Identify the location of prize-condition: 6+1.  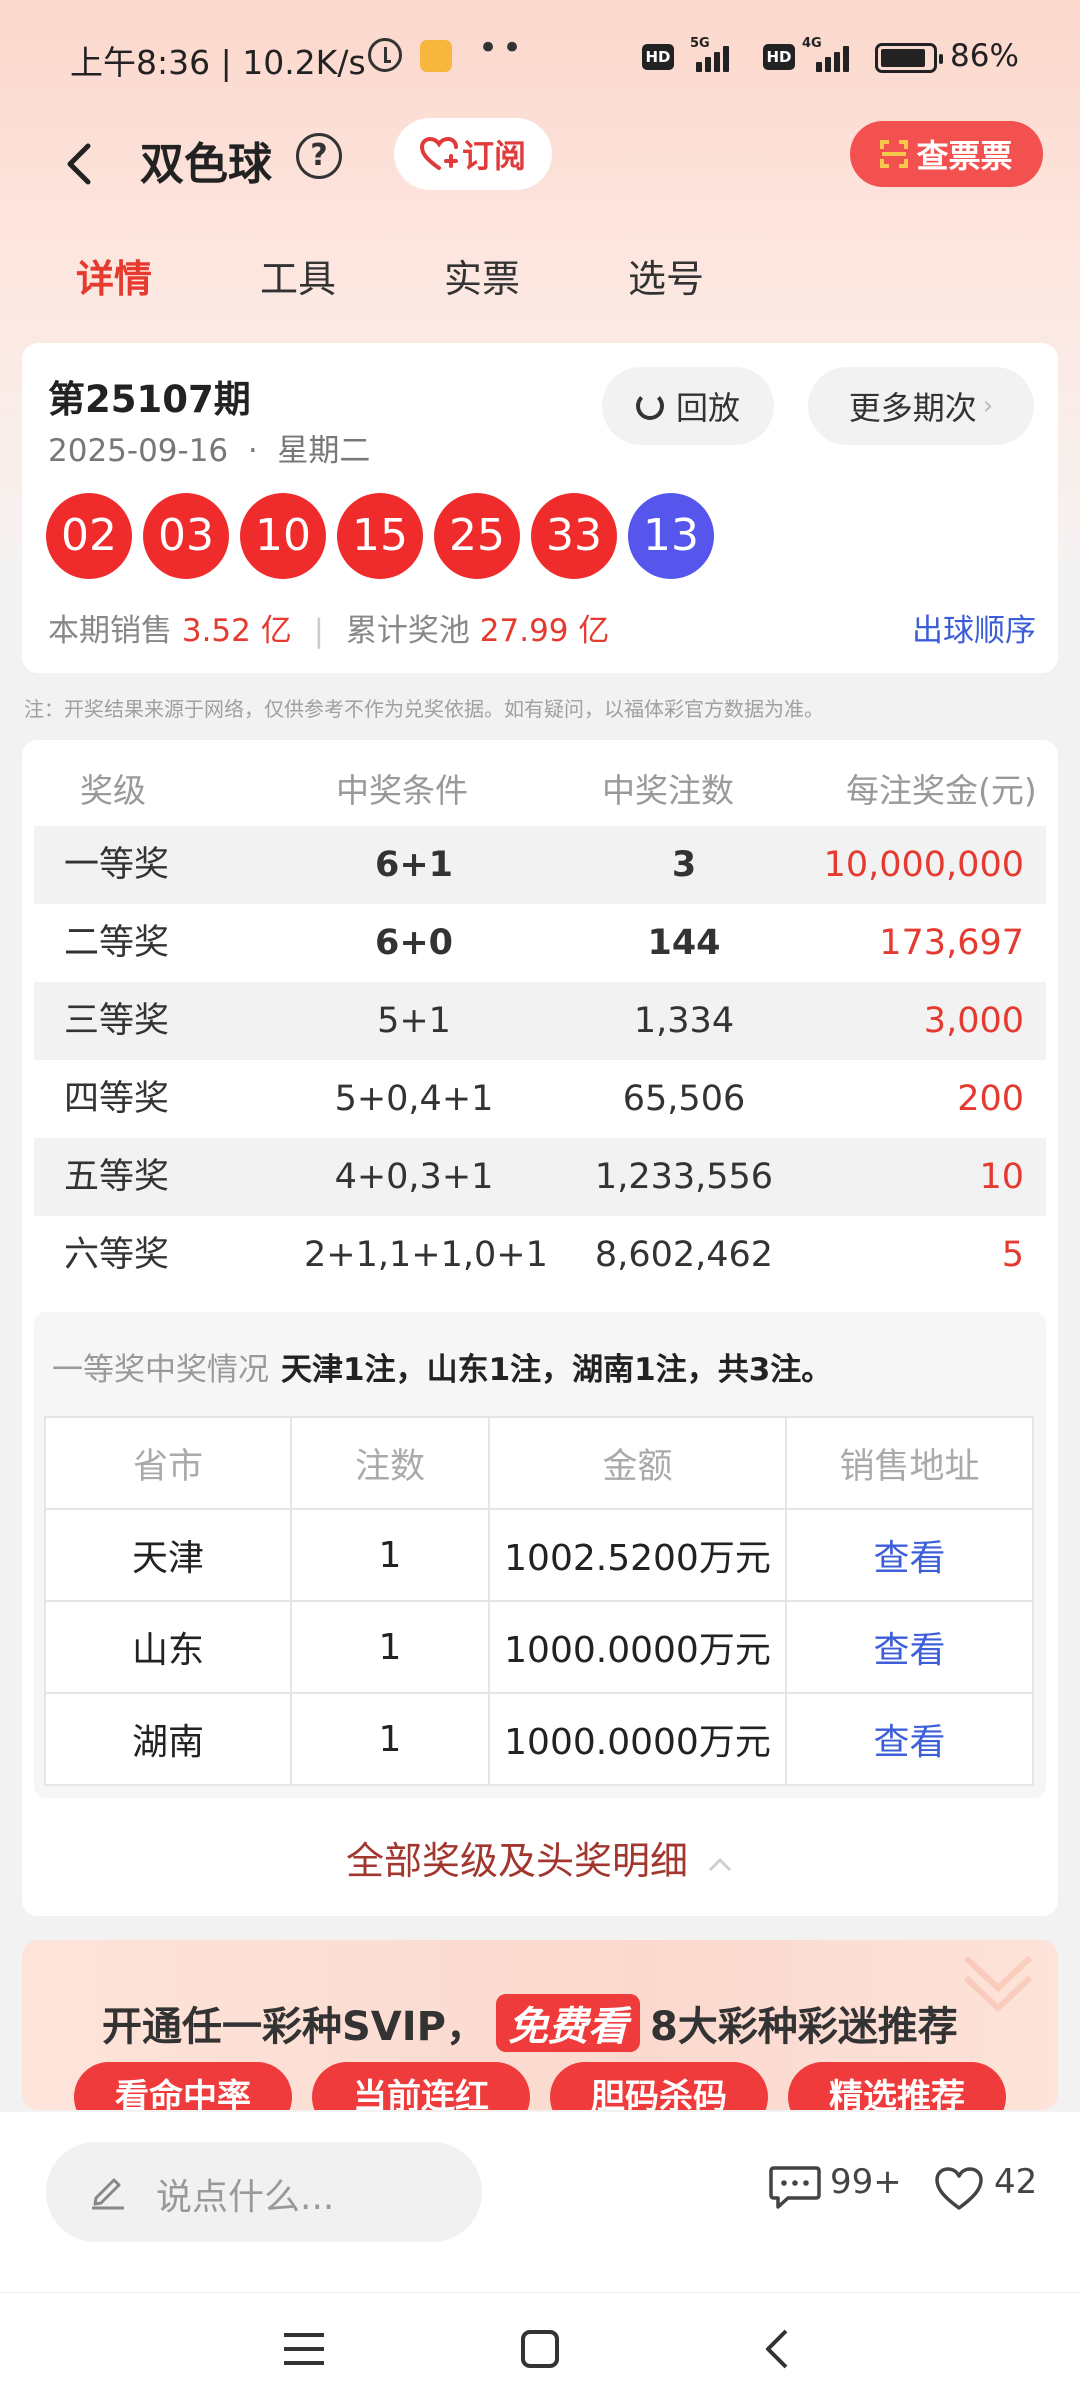
(414, 865).